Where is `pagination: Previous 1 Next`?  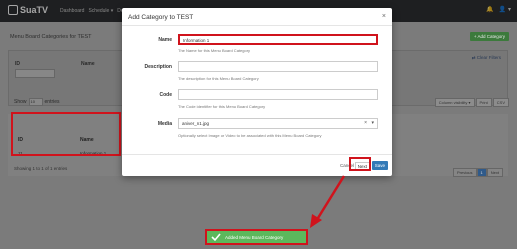
pagination: Previous 1 Next is located at coordinates (477, 172).